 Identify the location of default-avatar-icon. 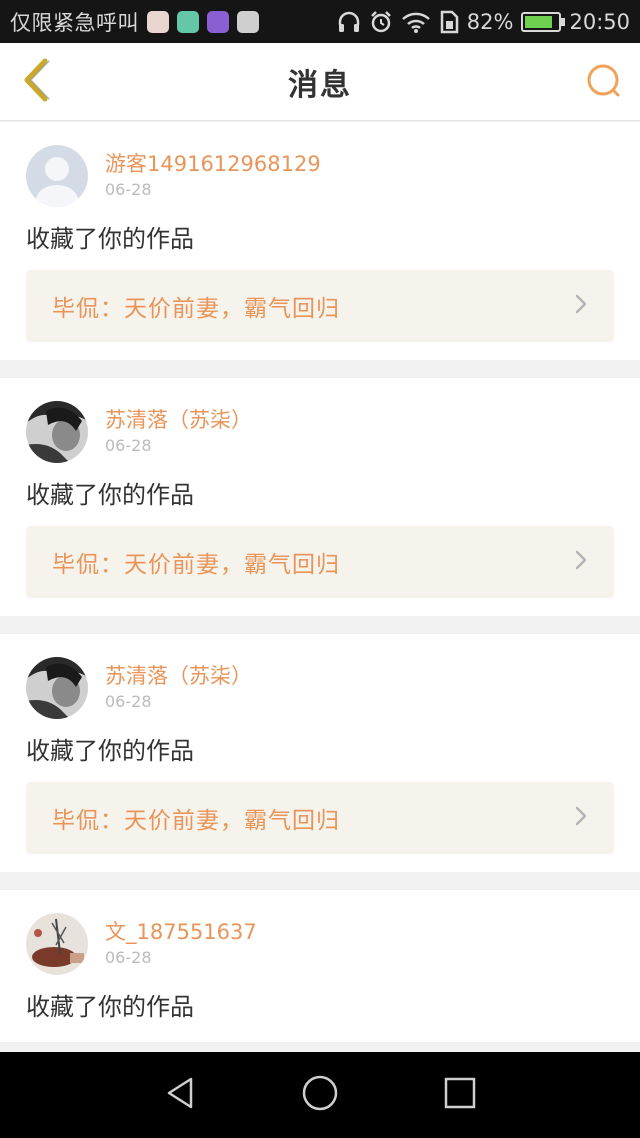
(57, 176).